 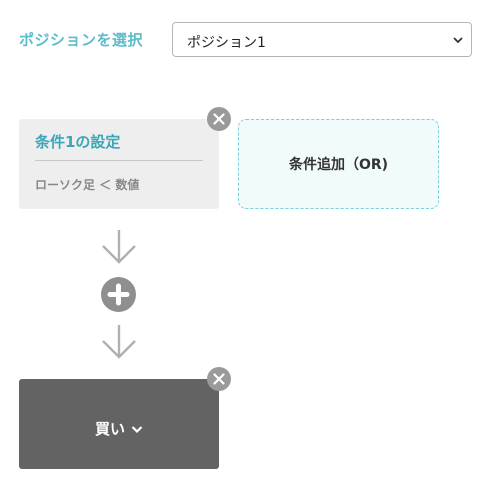 What do you see at coordinates (226, 43) in the screenshot?
I see `position-select-value: ポジション1` at bounding box center [226, 43].